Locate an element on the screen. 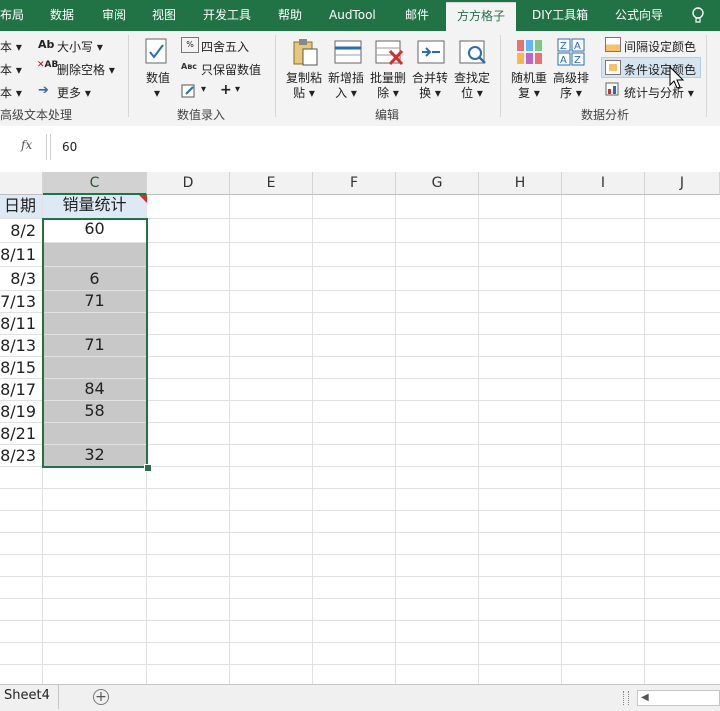 The height and width of the screenshot is (711, 720). formula-bar: fx 60 is located at coordinates (360, 149).